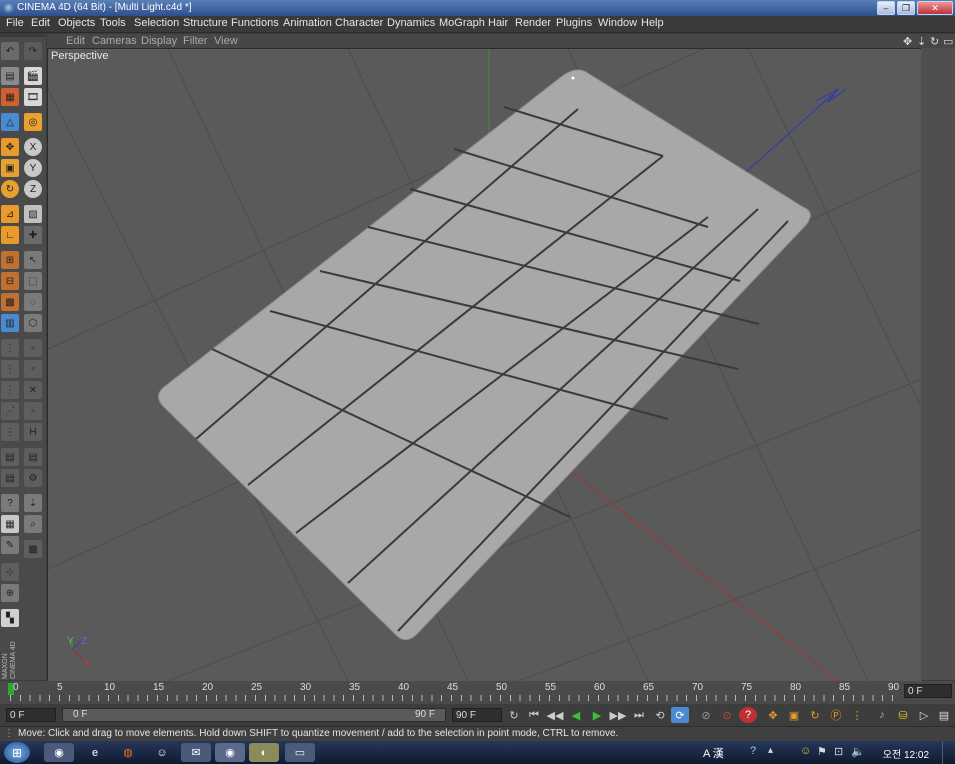 The width and height of the screenshot is (955, 764). I want to click on menu-objects: Objects, so click(76, 23).